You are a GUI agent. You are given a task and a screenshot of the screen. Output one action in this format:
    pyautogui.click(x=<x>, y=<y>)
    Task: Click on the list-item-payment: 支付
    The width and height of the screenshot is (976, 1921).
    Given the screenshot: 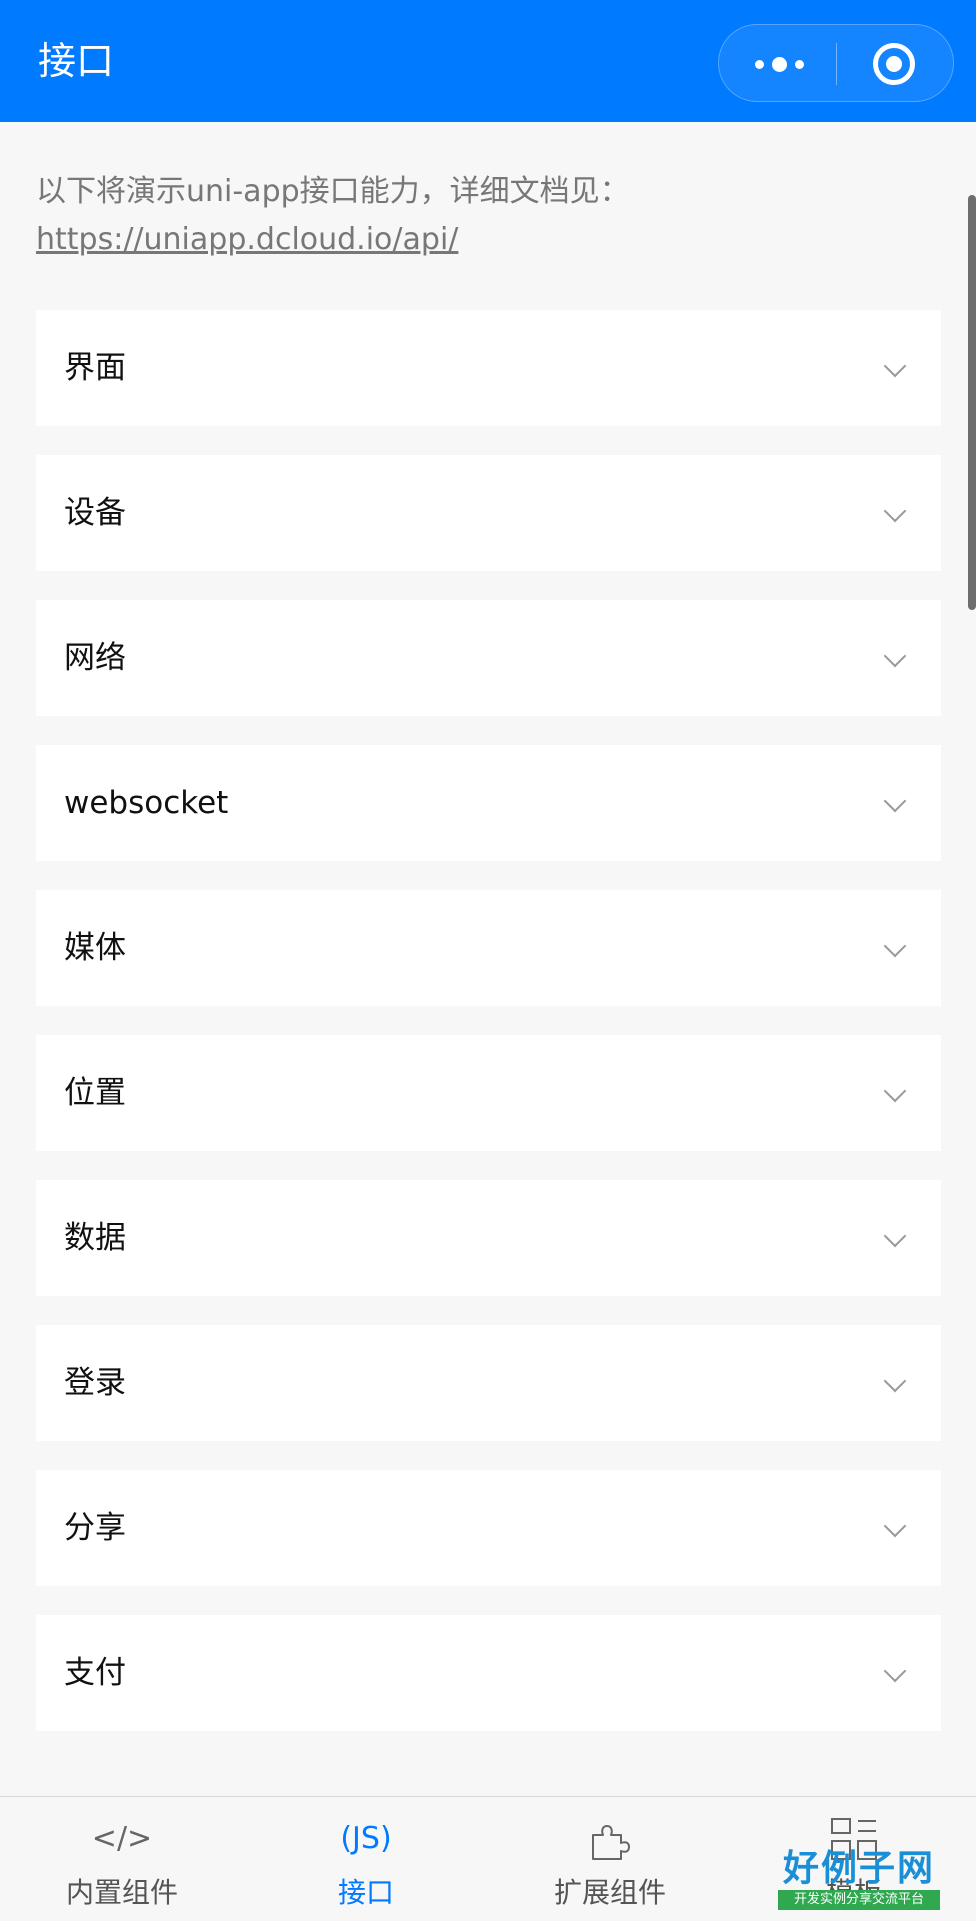 What is the action you would take?
    pyautogui.click(x=488, y=1673)
    